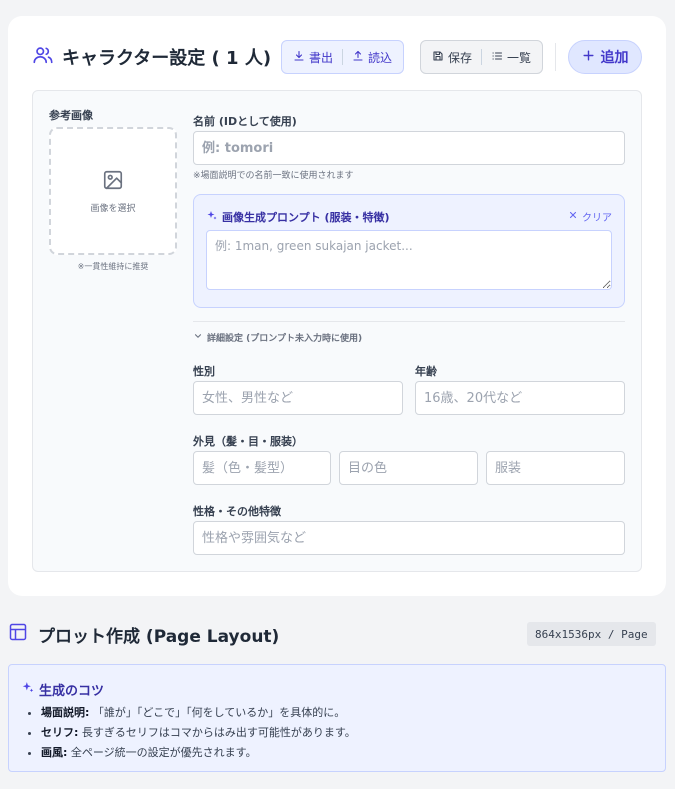  What do you see at coordinates (217, 712) in the screenshot?
I see `tip-text: 「誰が」「どこで」「何をしているか」を具体的に。` at bounding box center [217, 712].